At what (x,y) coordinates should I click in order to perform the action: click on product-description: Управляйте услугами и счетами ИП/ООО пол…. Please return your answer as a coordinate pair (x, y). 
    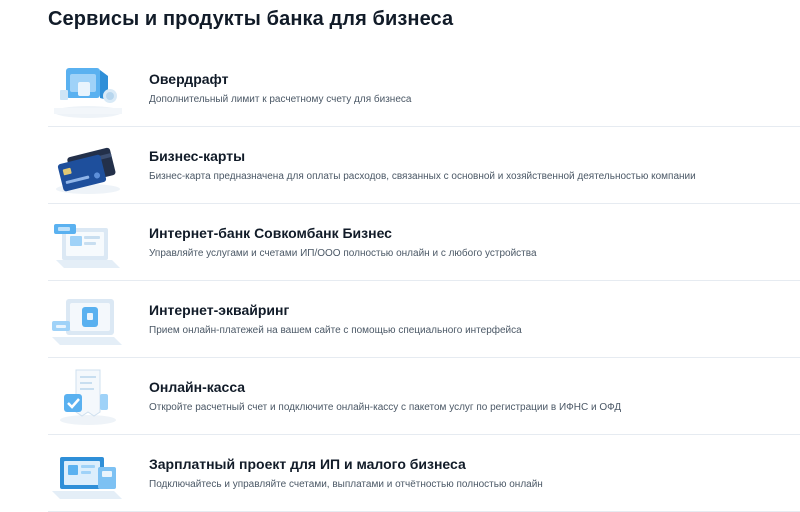
    Looking at the image, I should click on (343, 253).